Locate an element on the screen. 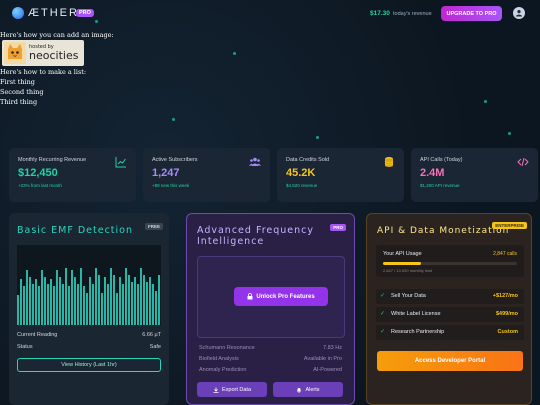 This screenshot has height=405, width=540. chart-icon is located at coordinates (120, 162).